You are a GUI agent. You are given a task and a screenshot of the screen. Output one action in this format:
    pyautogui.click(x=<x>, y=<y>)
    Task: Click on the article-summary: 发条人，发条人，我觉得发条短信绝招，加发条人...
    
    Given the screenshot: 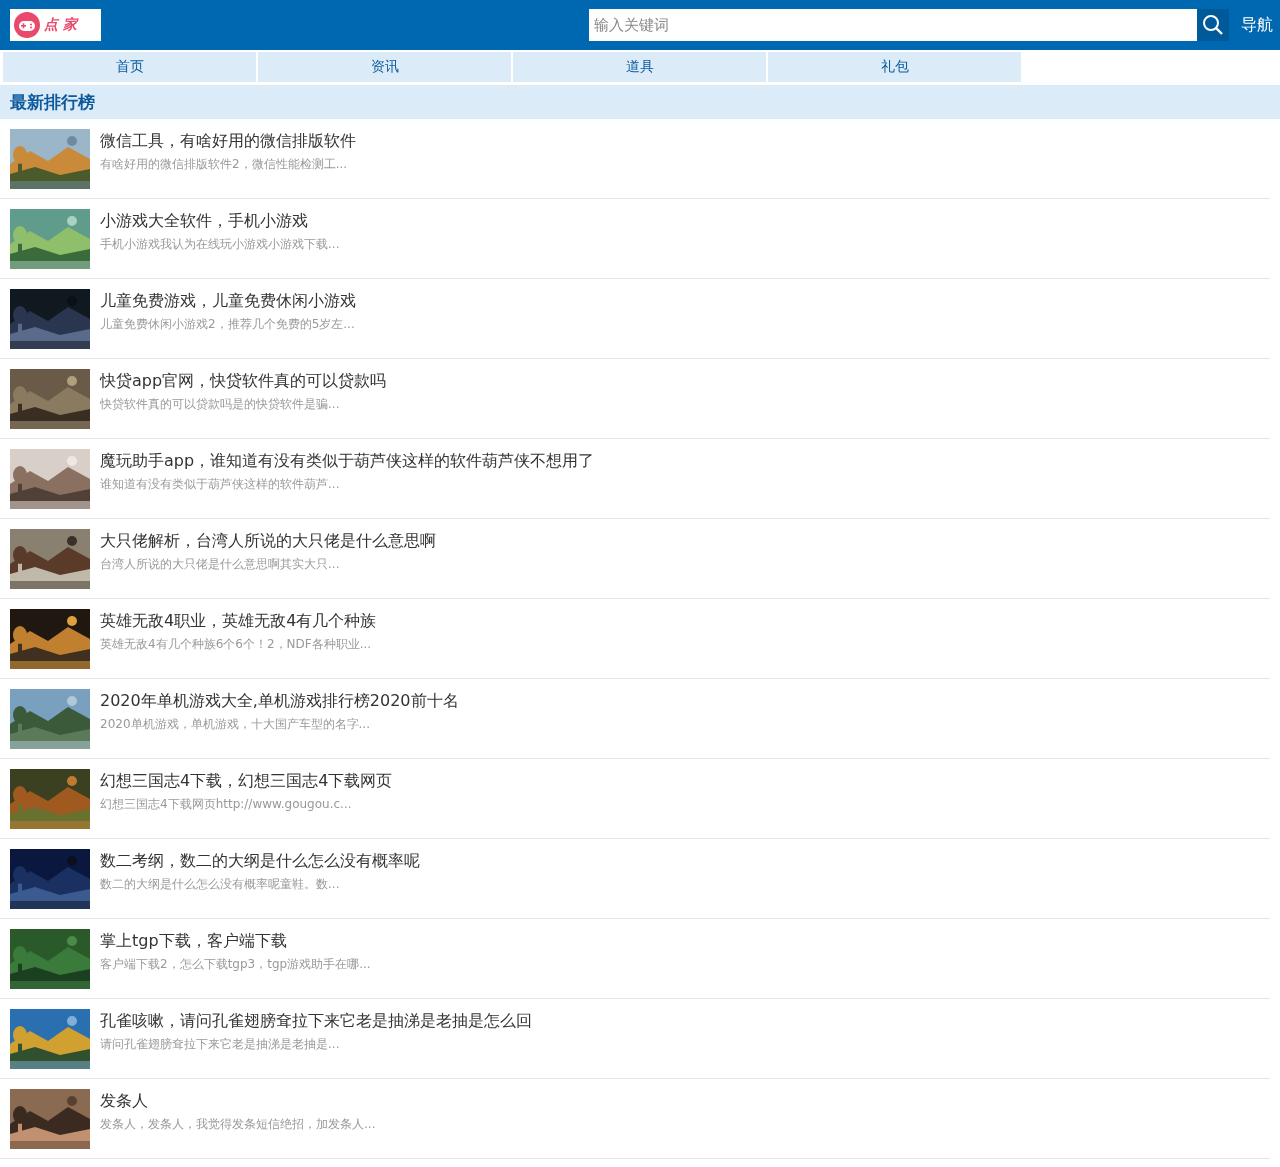 What is the action you would take?
    pyautogui.click(x=238, y=1124)
    